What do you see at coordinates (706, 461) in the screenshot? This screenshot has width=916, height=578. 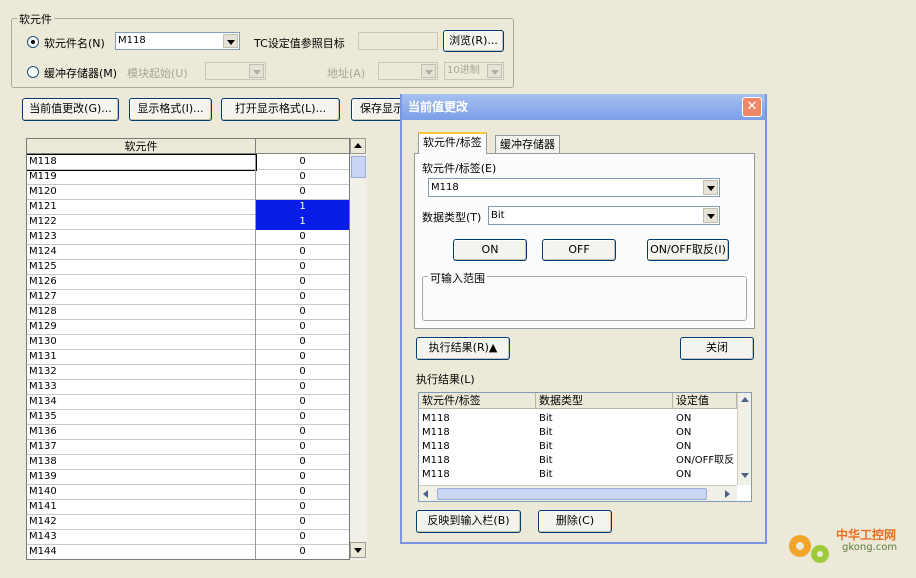 I see `result-cell-value: ON/OFF取反` at bounding box center [706, 461].